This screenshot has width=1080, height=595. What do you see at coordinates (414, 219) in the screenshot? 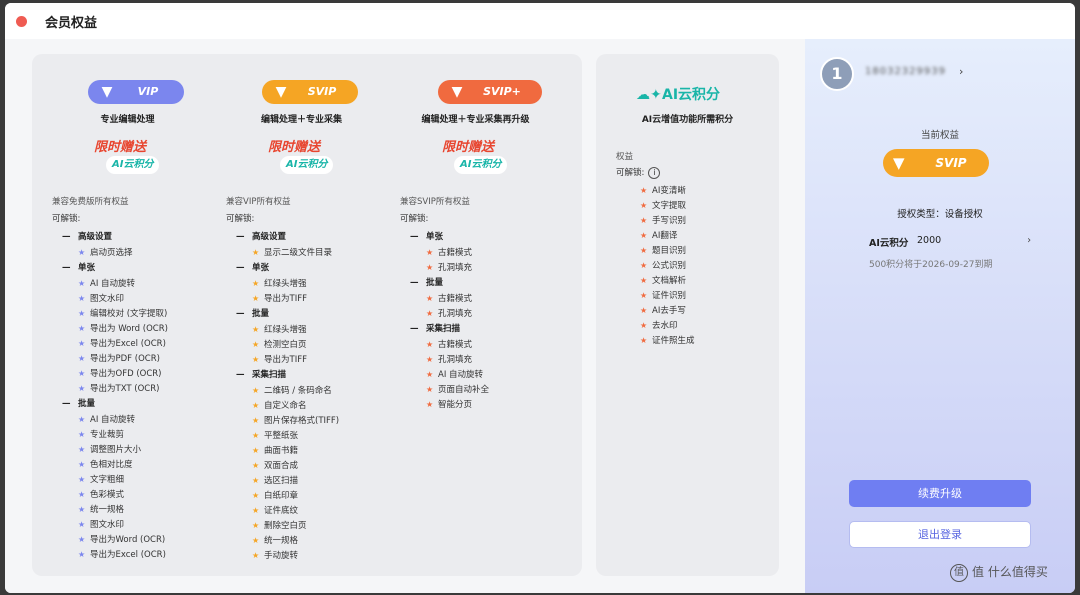
I see `unlock-label: 可解锁:` at bounding box center [414, 219].